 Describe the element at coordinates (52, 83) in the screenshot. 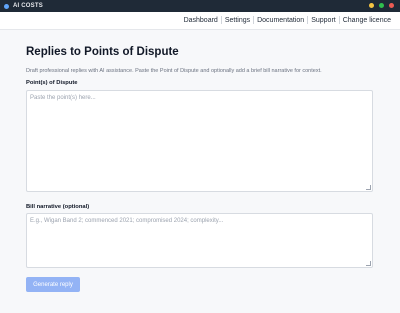

I see `dispute-label: Point(s) of Dispute` at that location.